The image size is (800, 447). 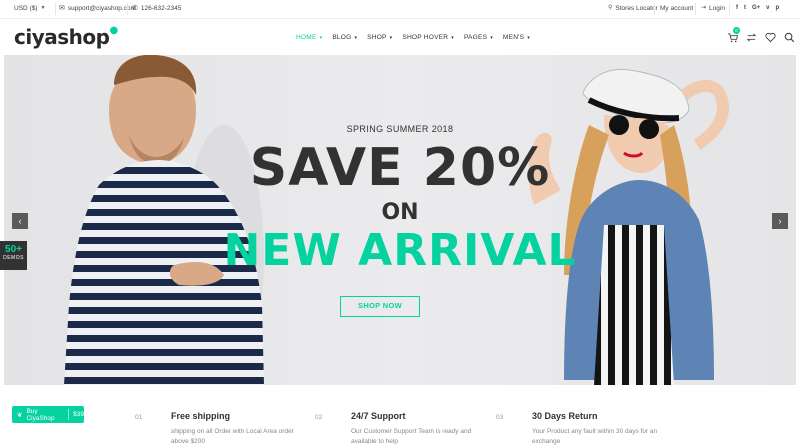 I want to click on buy-ciyashop-button: ❦ Buy CiyaShop $39, so click(x=48, y=414).